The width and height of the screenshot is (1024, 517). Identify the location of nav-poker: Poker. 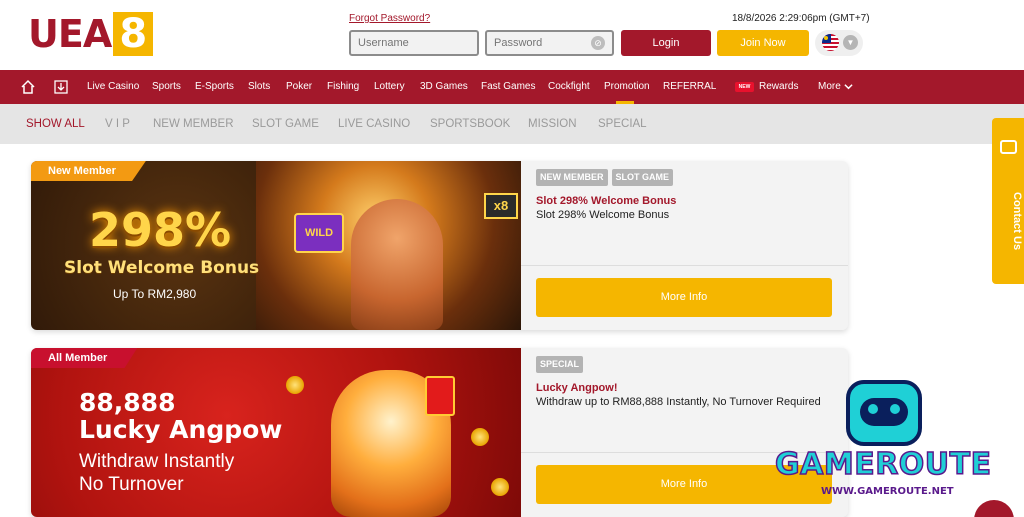
(299, 87).